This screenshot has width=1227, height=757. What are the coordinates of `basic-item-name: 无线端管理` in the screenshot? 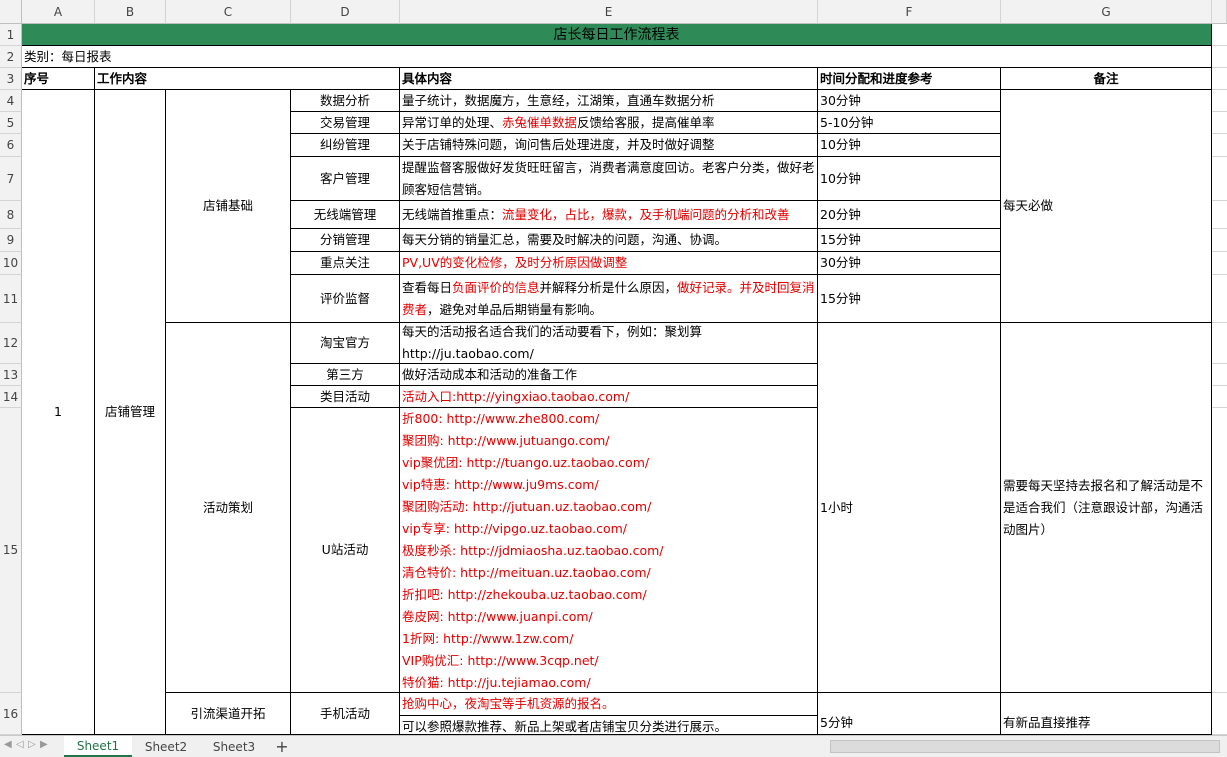 It's located at (345, 215).